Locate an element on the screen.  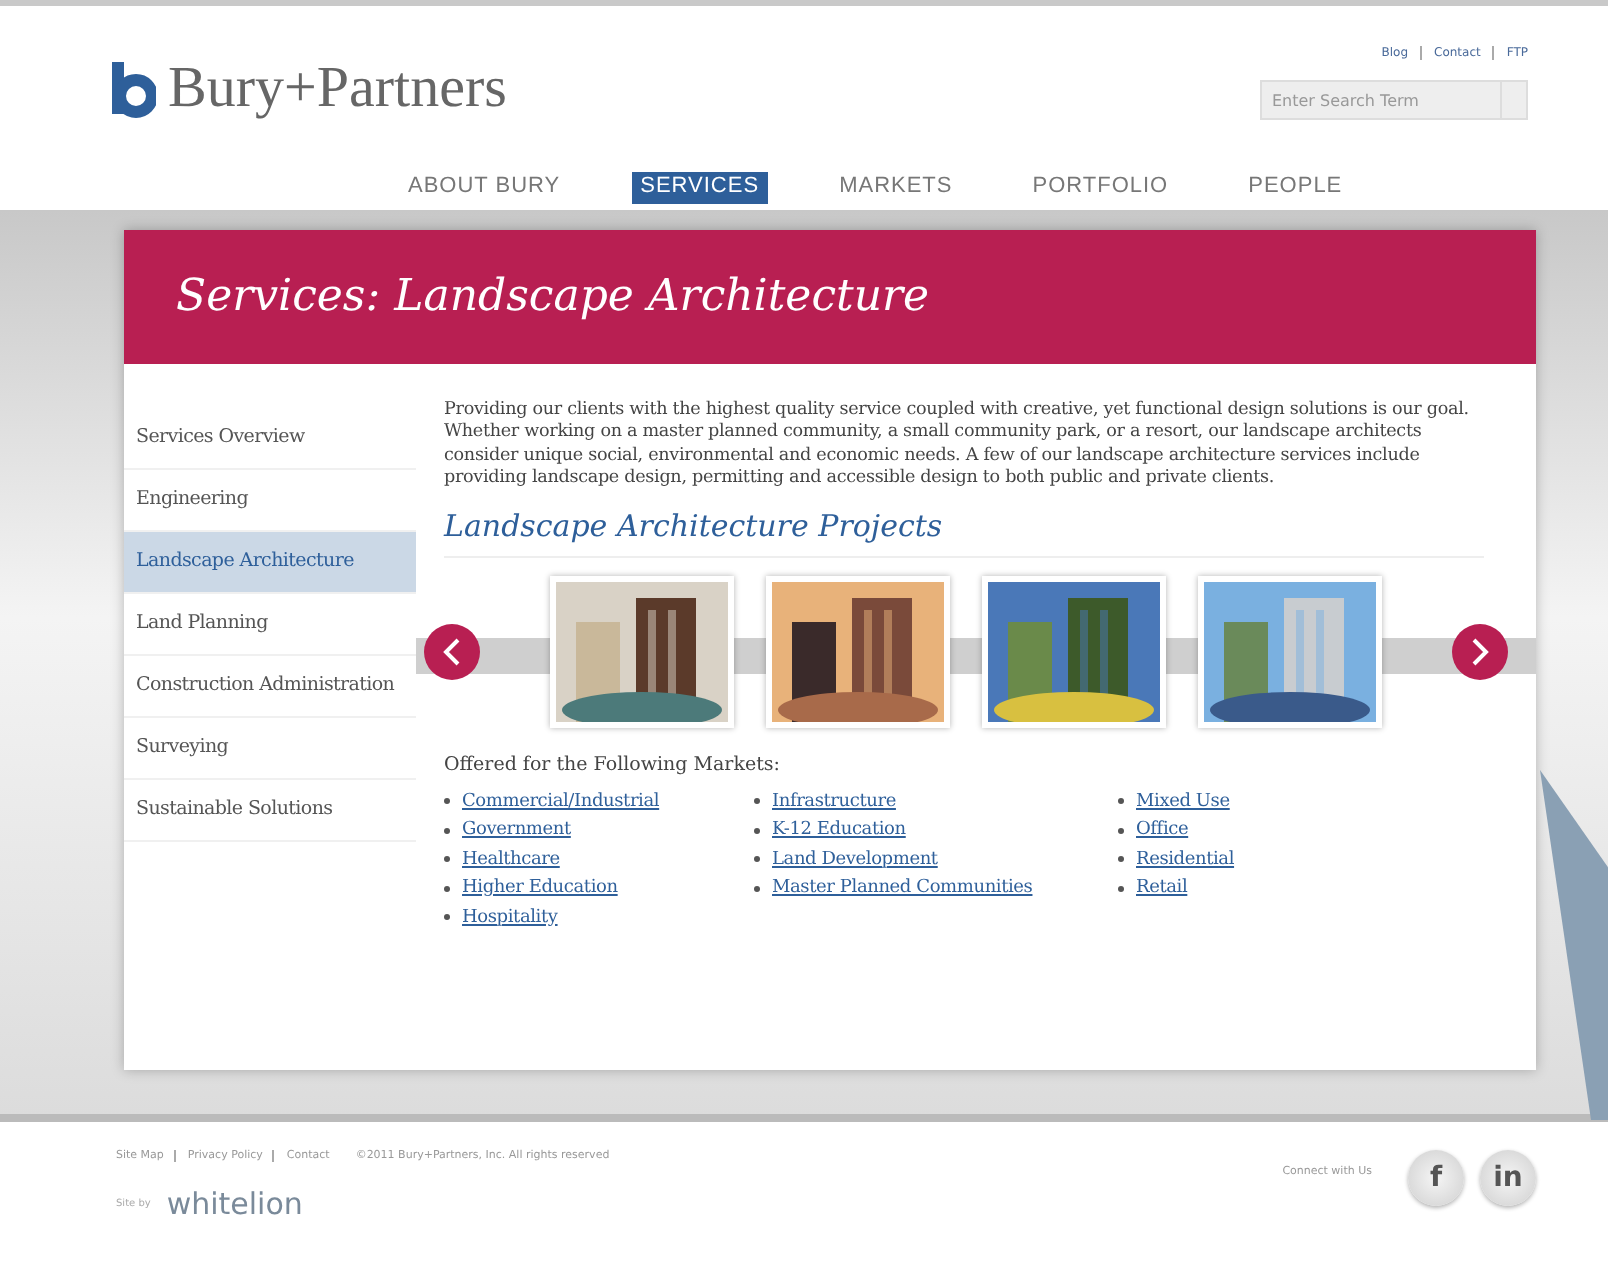
market-link: Office is located at coordinates (1162, 831).